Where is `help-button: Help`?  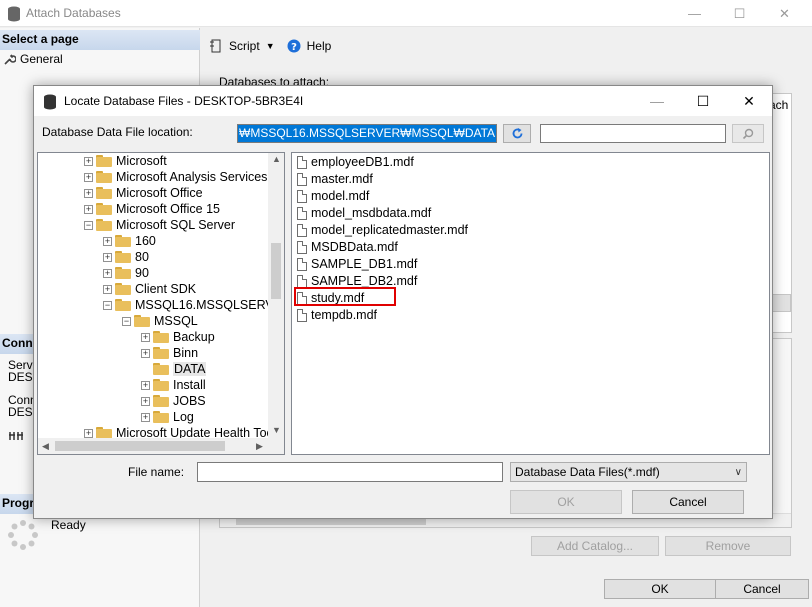 help-button: Help is located at coordinates (319, 46).